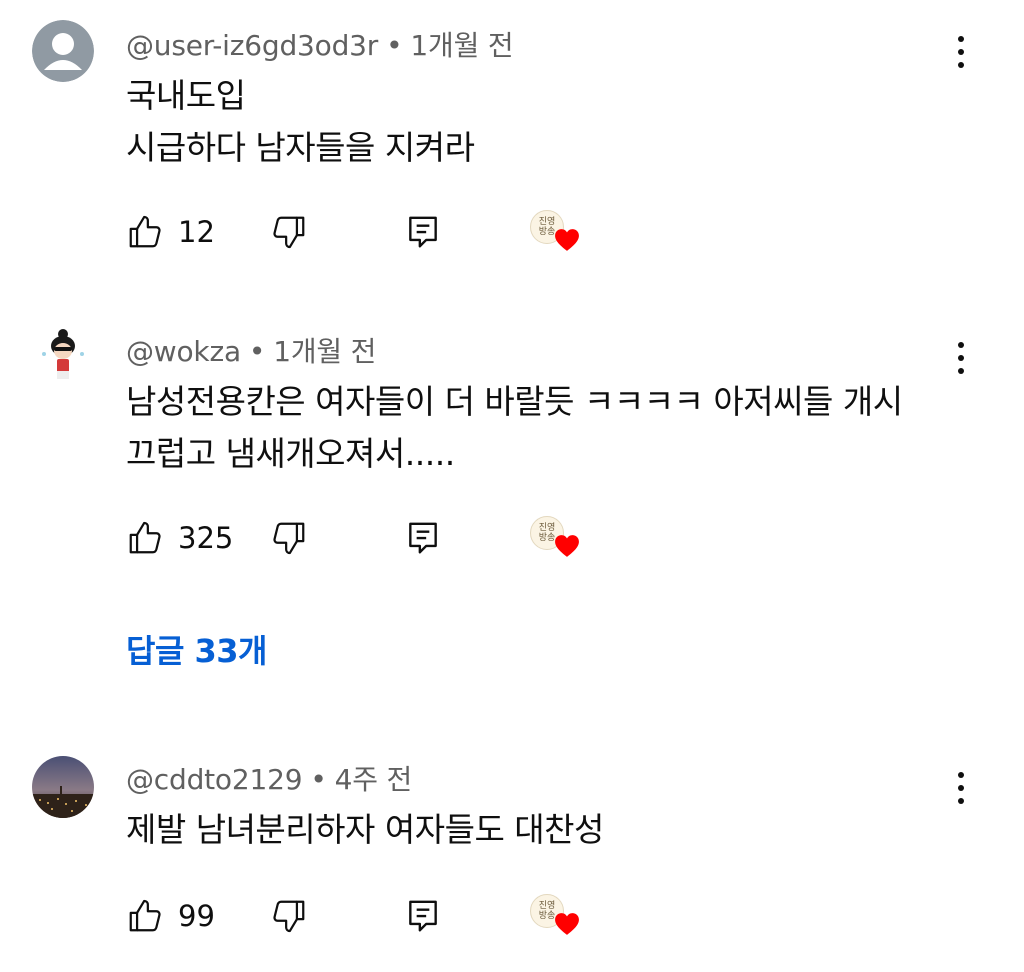 The image size is (1024, 972). I want to click on comment-meta: @cddto2129 • 4주 전, so click(269, 778).